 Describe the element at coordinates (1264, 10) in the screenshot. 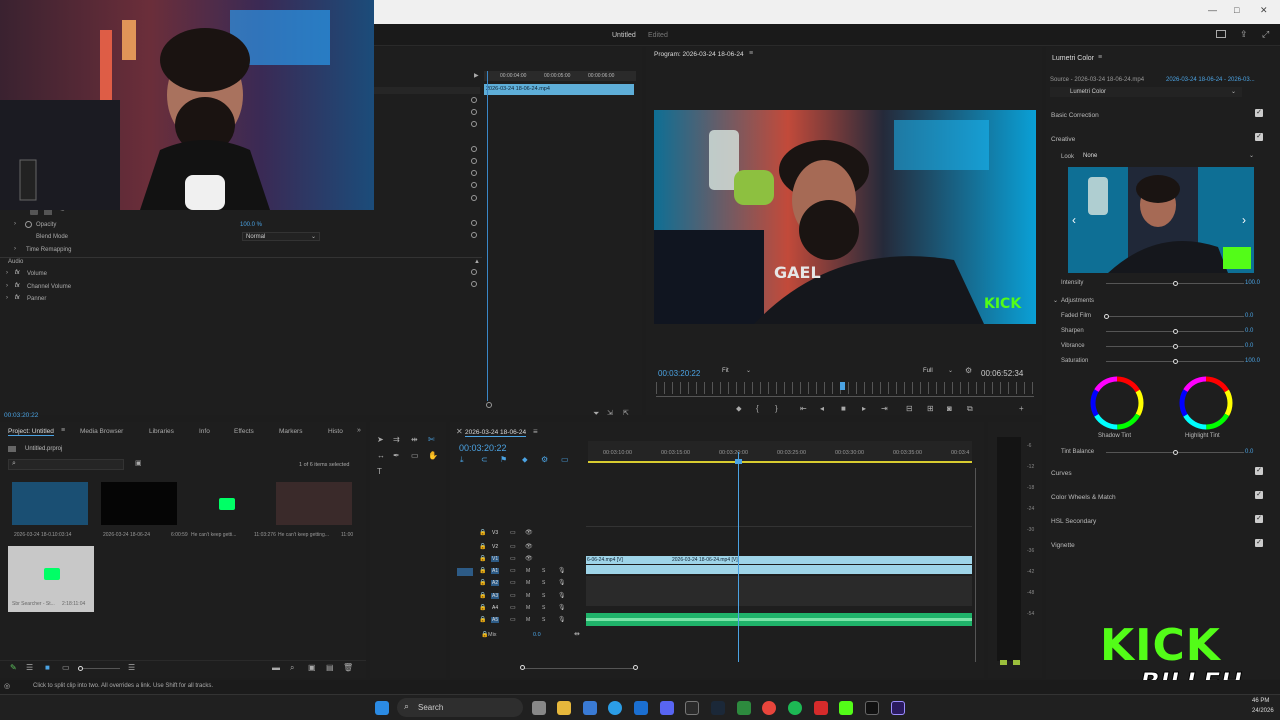

I see `close-icon: ✕` at that location.